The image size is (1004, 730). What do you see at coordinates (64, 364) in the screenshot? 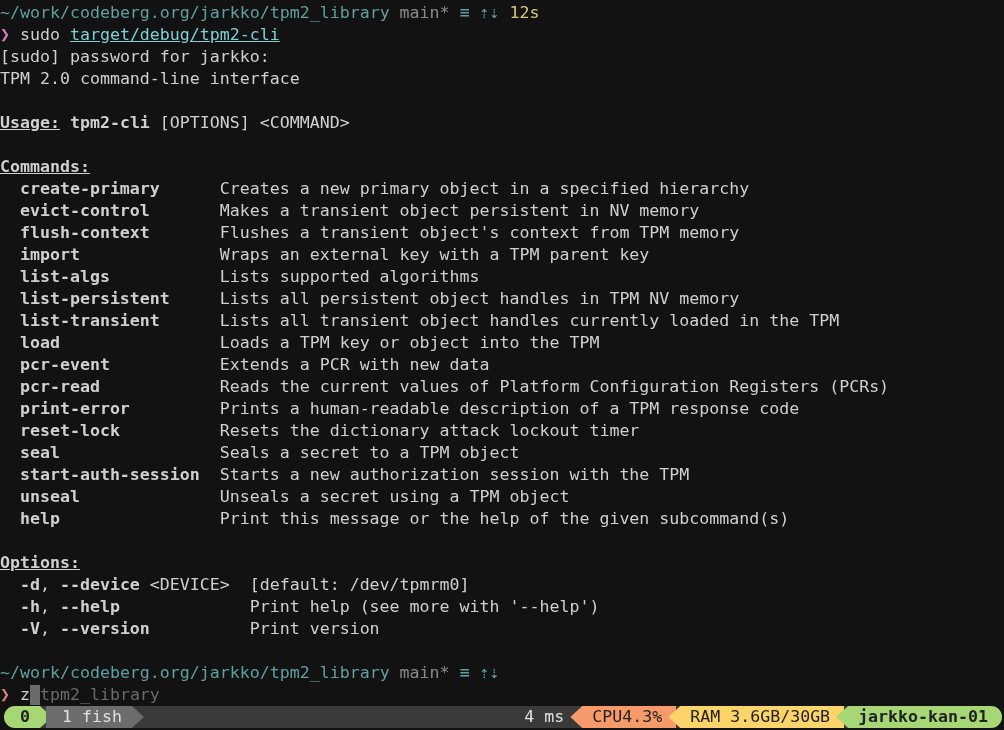
I see `command-name: pcr-event` at bounding box center [64, 364].